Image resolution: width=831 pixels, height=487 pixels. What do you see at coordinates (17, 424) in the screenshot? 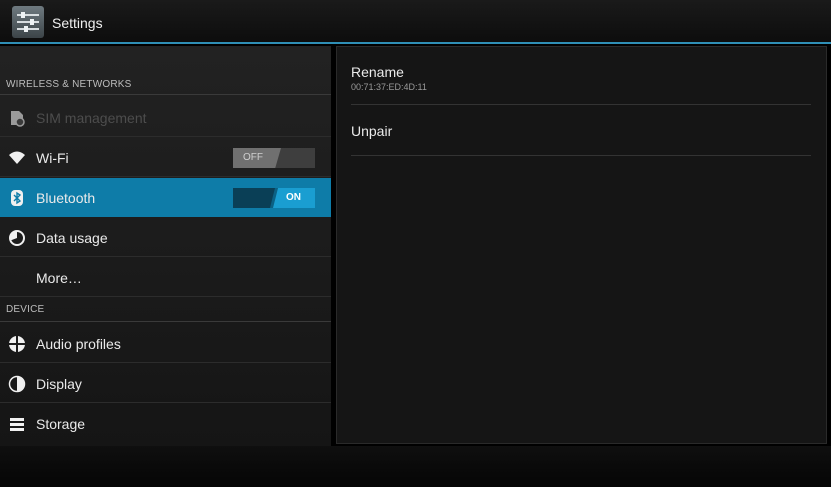
I see `storage-icon` at bounding box center [17, 424].